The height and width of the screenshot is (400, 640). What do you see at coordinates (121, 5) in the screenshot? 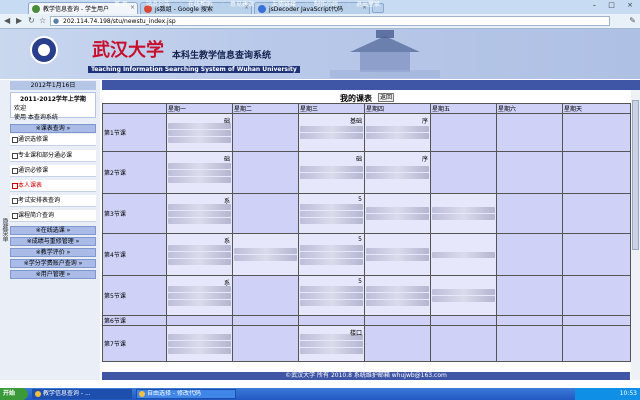
I see `nav-home: 首 页` at bounding box center [121, 5].